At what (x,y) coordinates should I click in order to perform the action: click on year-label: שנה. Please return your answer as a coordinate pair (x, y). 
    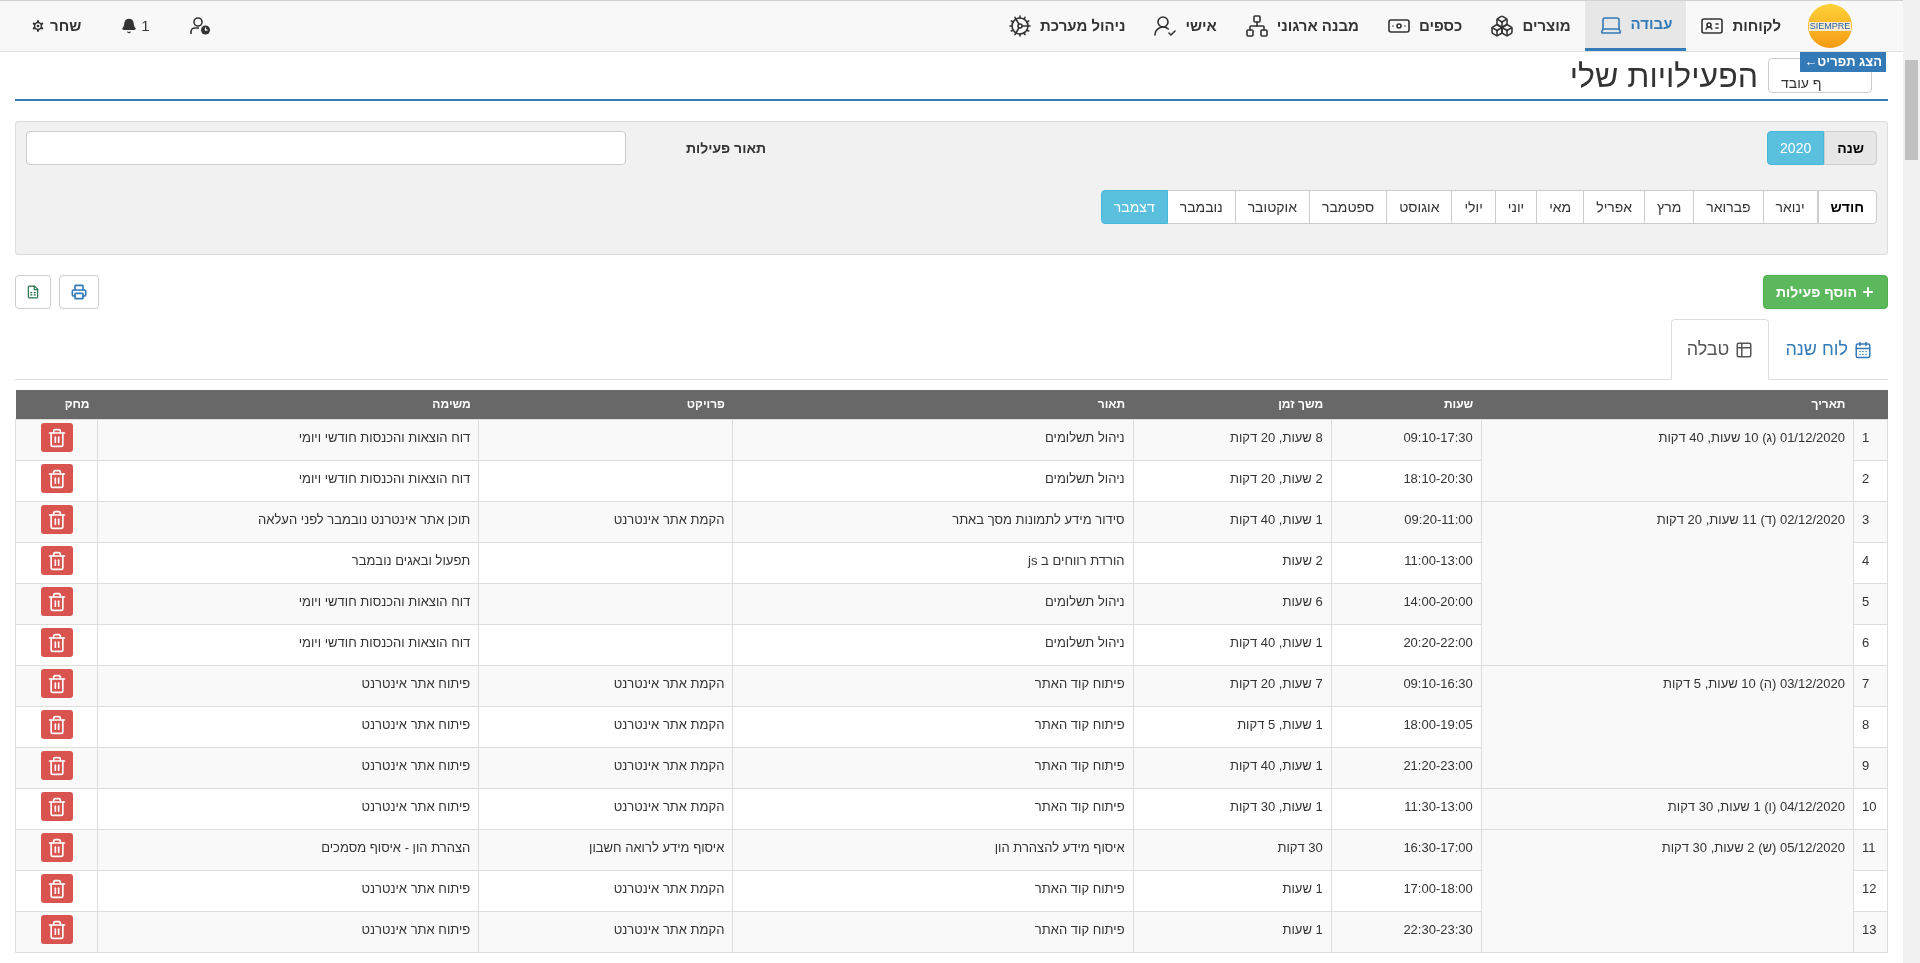
    Looking at the image, I should click on (1850, 148).